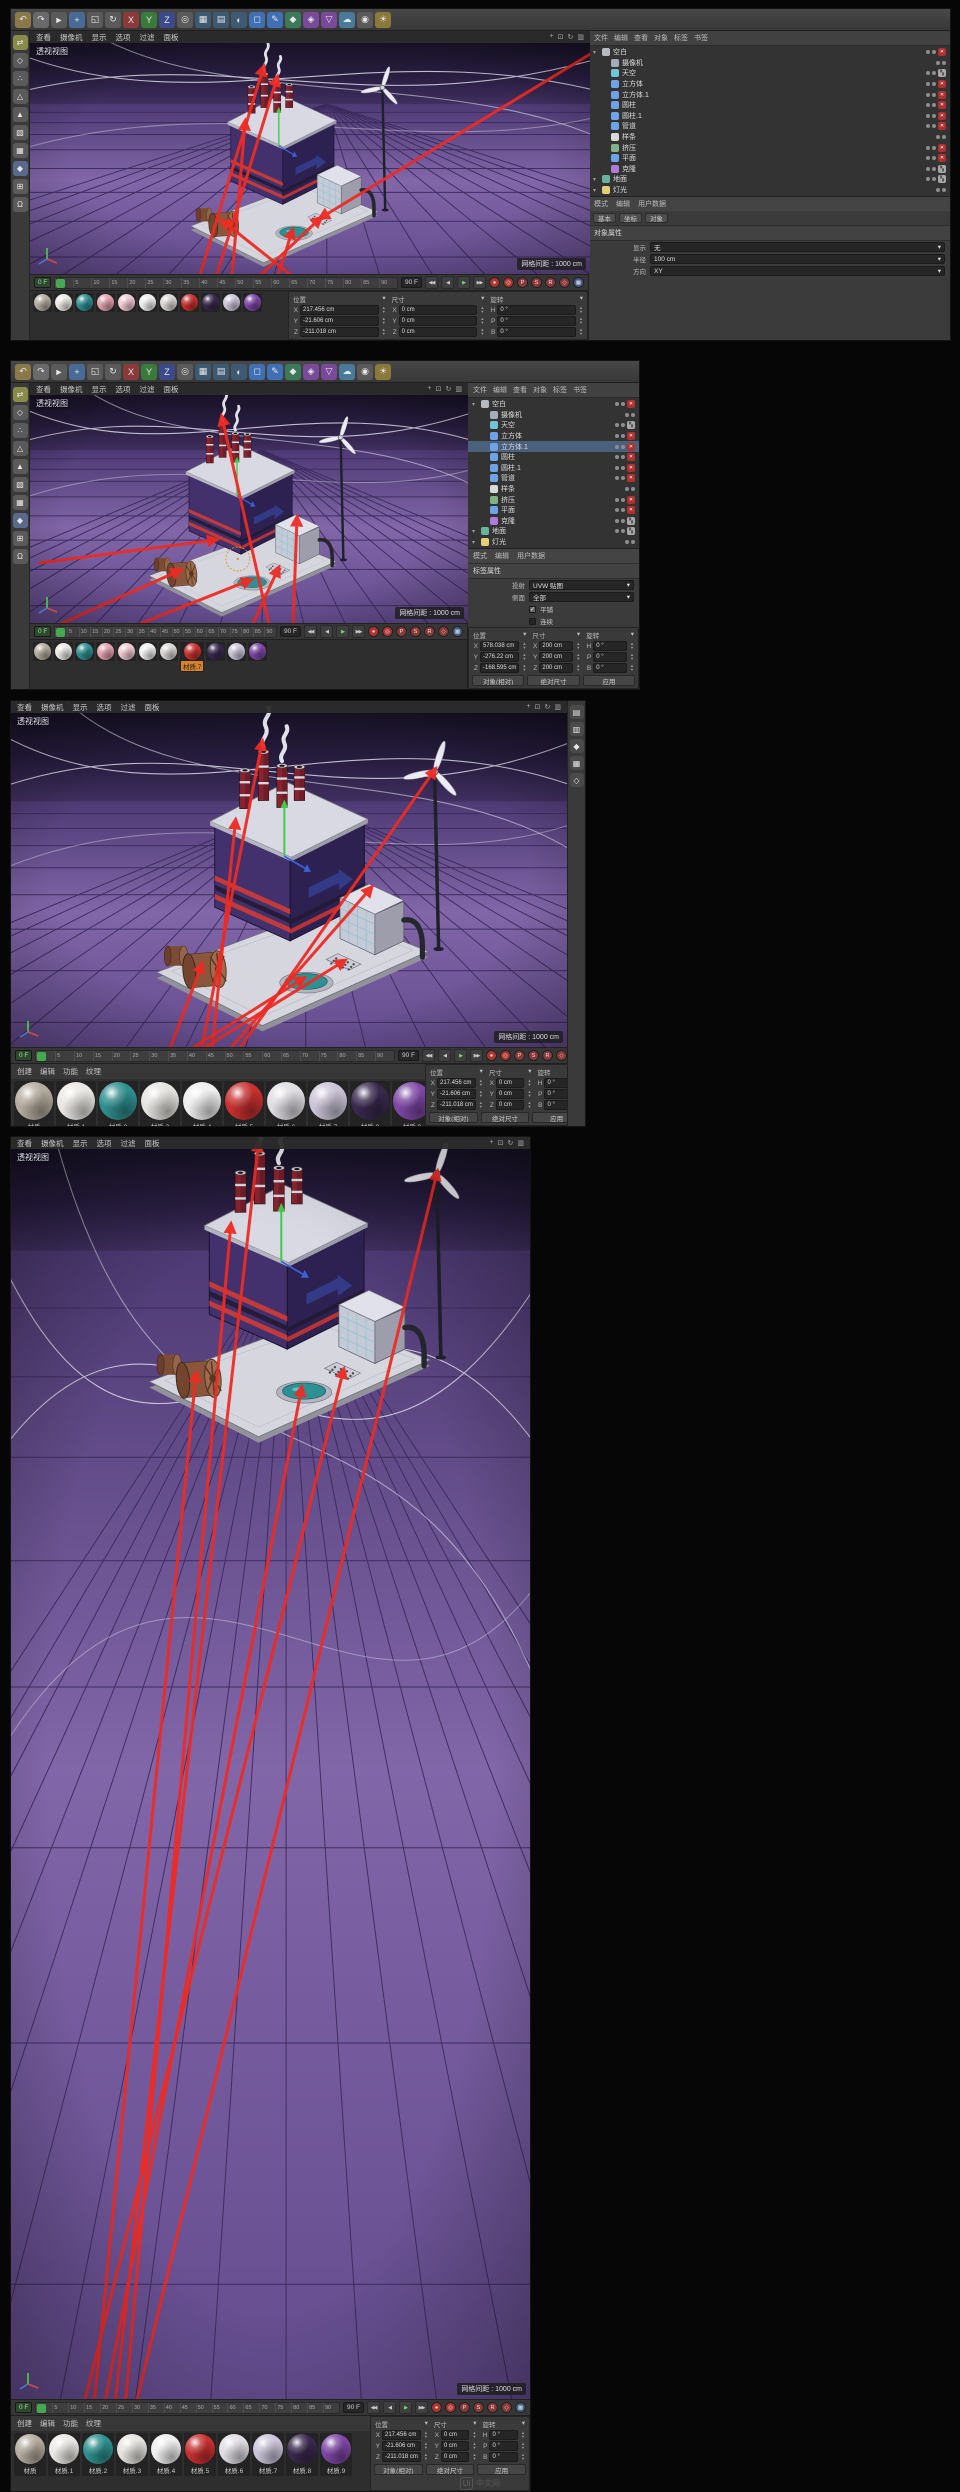  What do you see at coordinates (500, 668) in the screenshot?
I see `coordinate-value-field: -168.595 cm` at bounding box center [500, 668].